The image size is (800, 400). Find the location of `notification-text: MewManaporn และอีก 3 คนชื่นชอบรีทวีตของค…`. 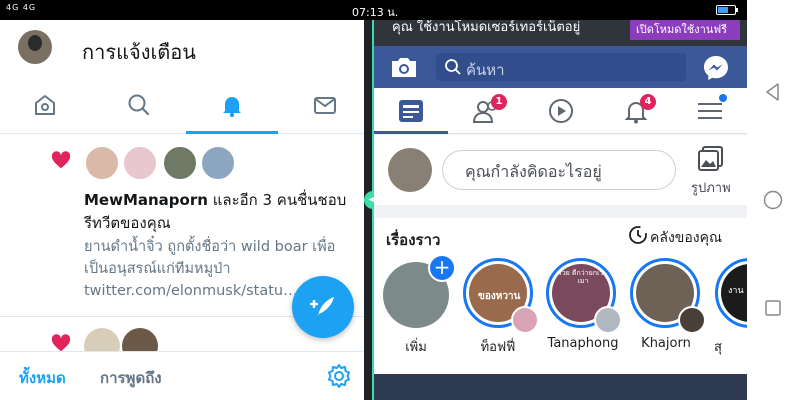

notification-text: MewManaporn และอีก 3 คนชื่นชอบรีทวีตของค… is located at coordinates (219, 212).